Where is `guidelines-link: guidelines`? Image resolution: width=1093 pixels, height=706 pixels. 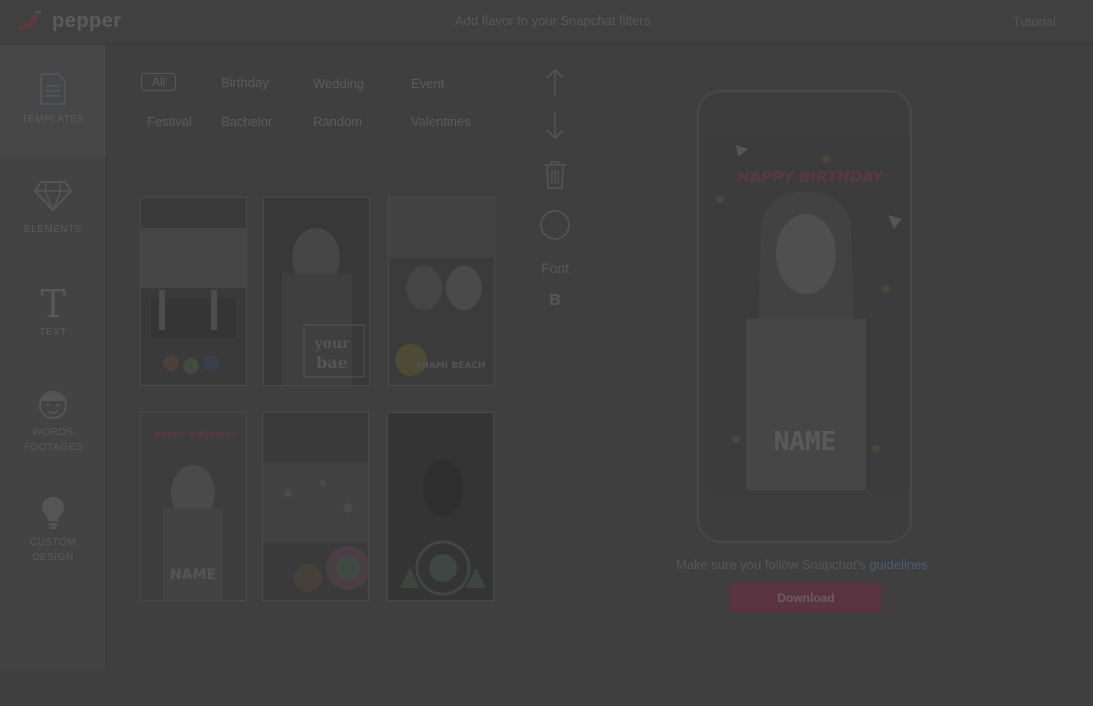
guidelines-link: guidelines is located at coordinates (898, 564).